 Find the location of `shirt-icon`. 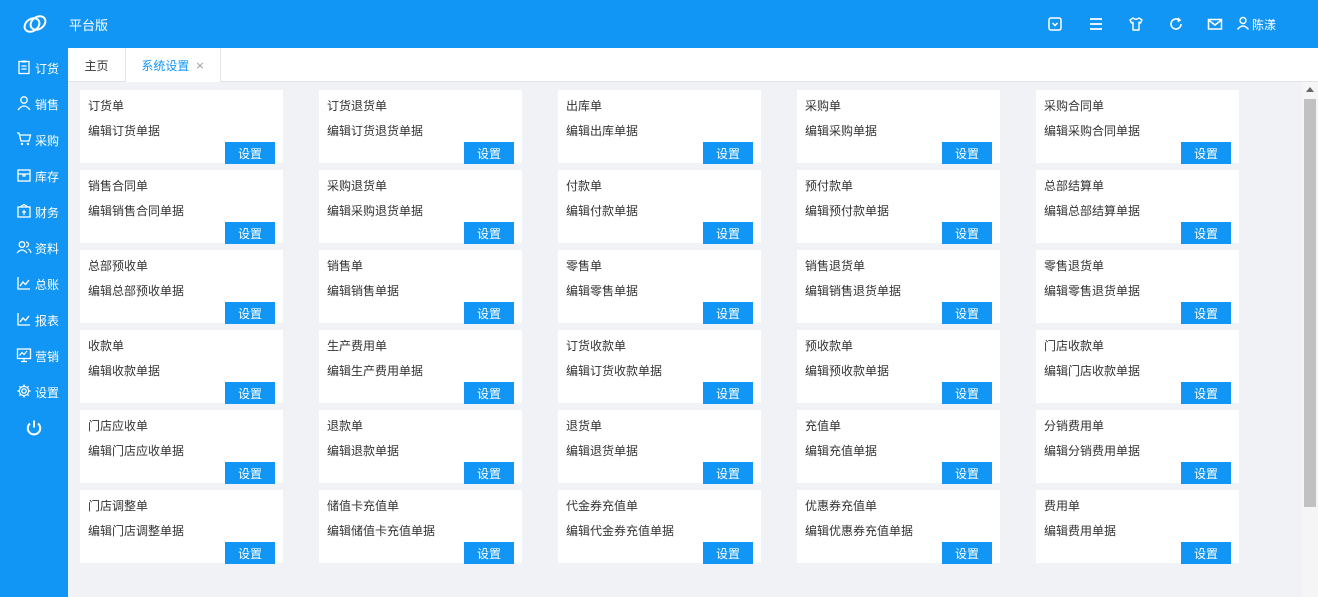

shirt-icon is located at coordinates (1136, 24).